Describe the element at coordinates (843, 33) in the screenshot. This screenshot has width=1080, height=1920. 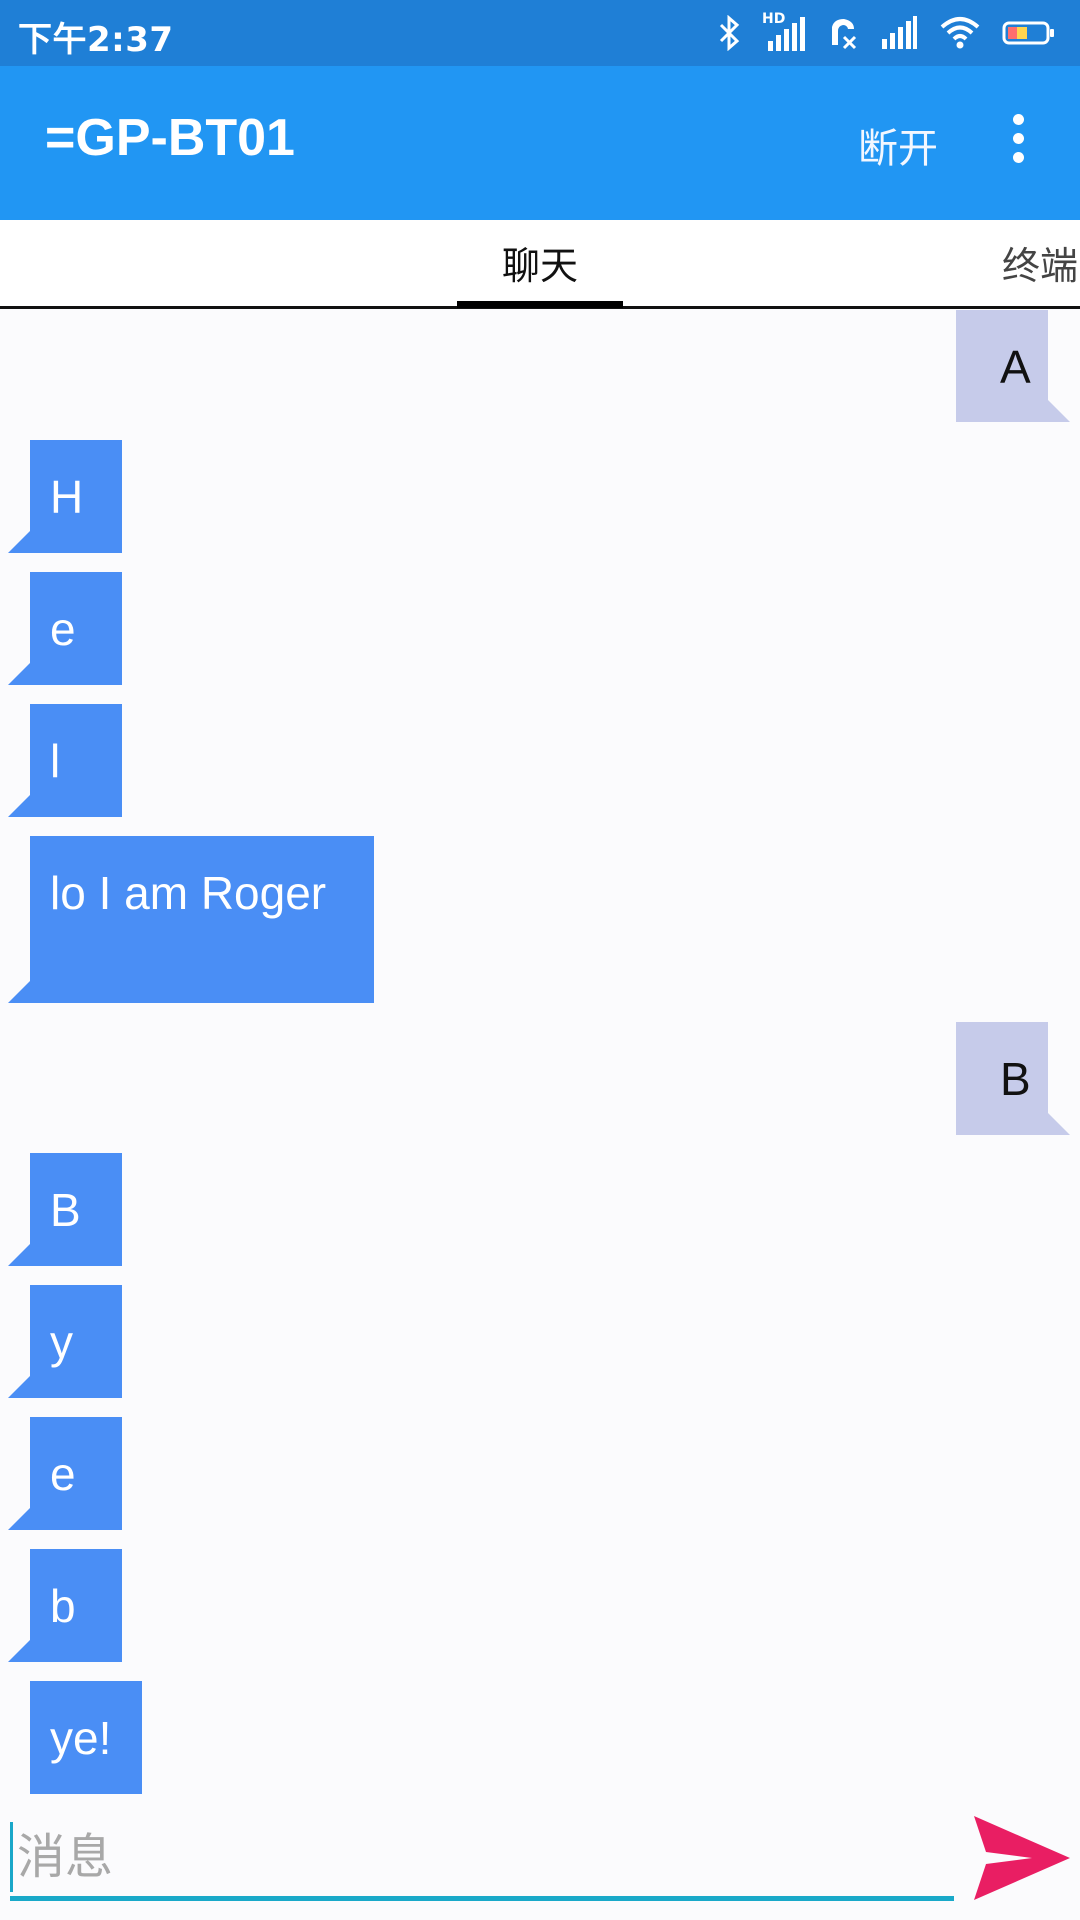
I see `call-blocked-icon` at that location.